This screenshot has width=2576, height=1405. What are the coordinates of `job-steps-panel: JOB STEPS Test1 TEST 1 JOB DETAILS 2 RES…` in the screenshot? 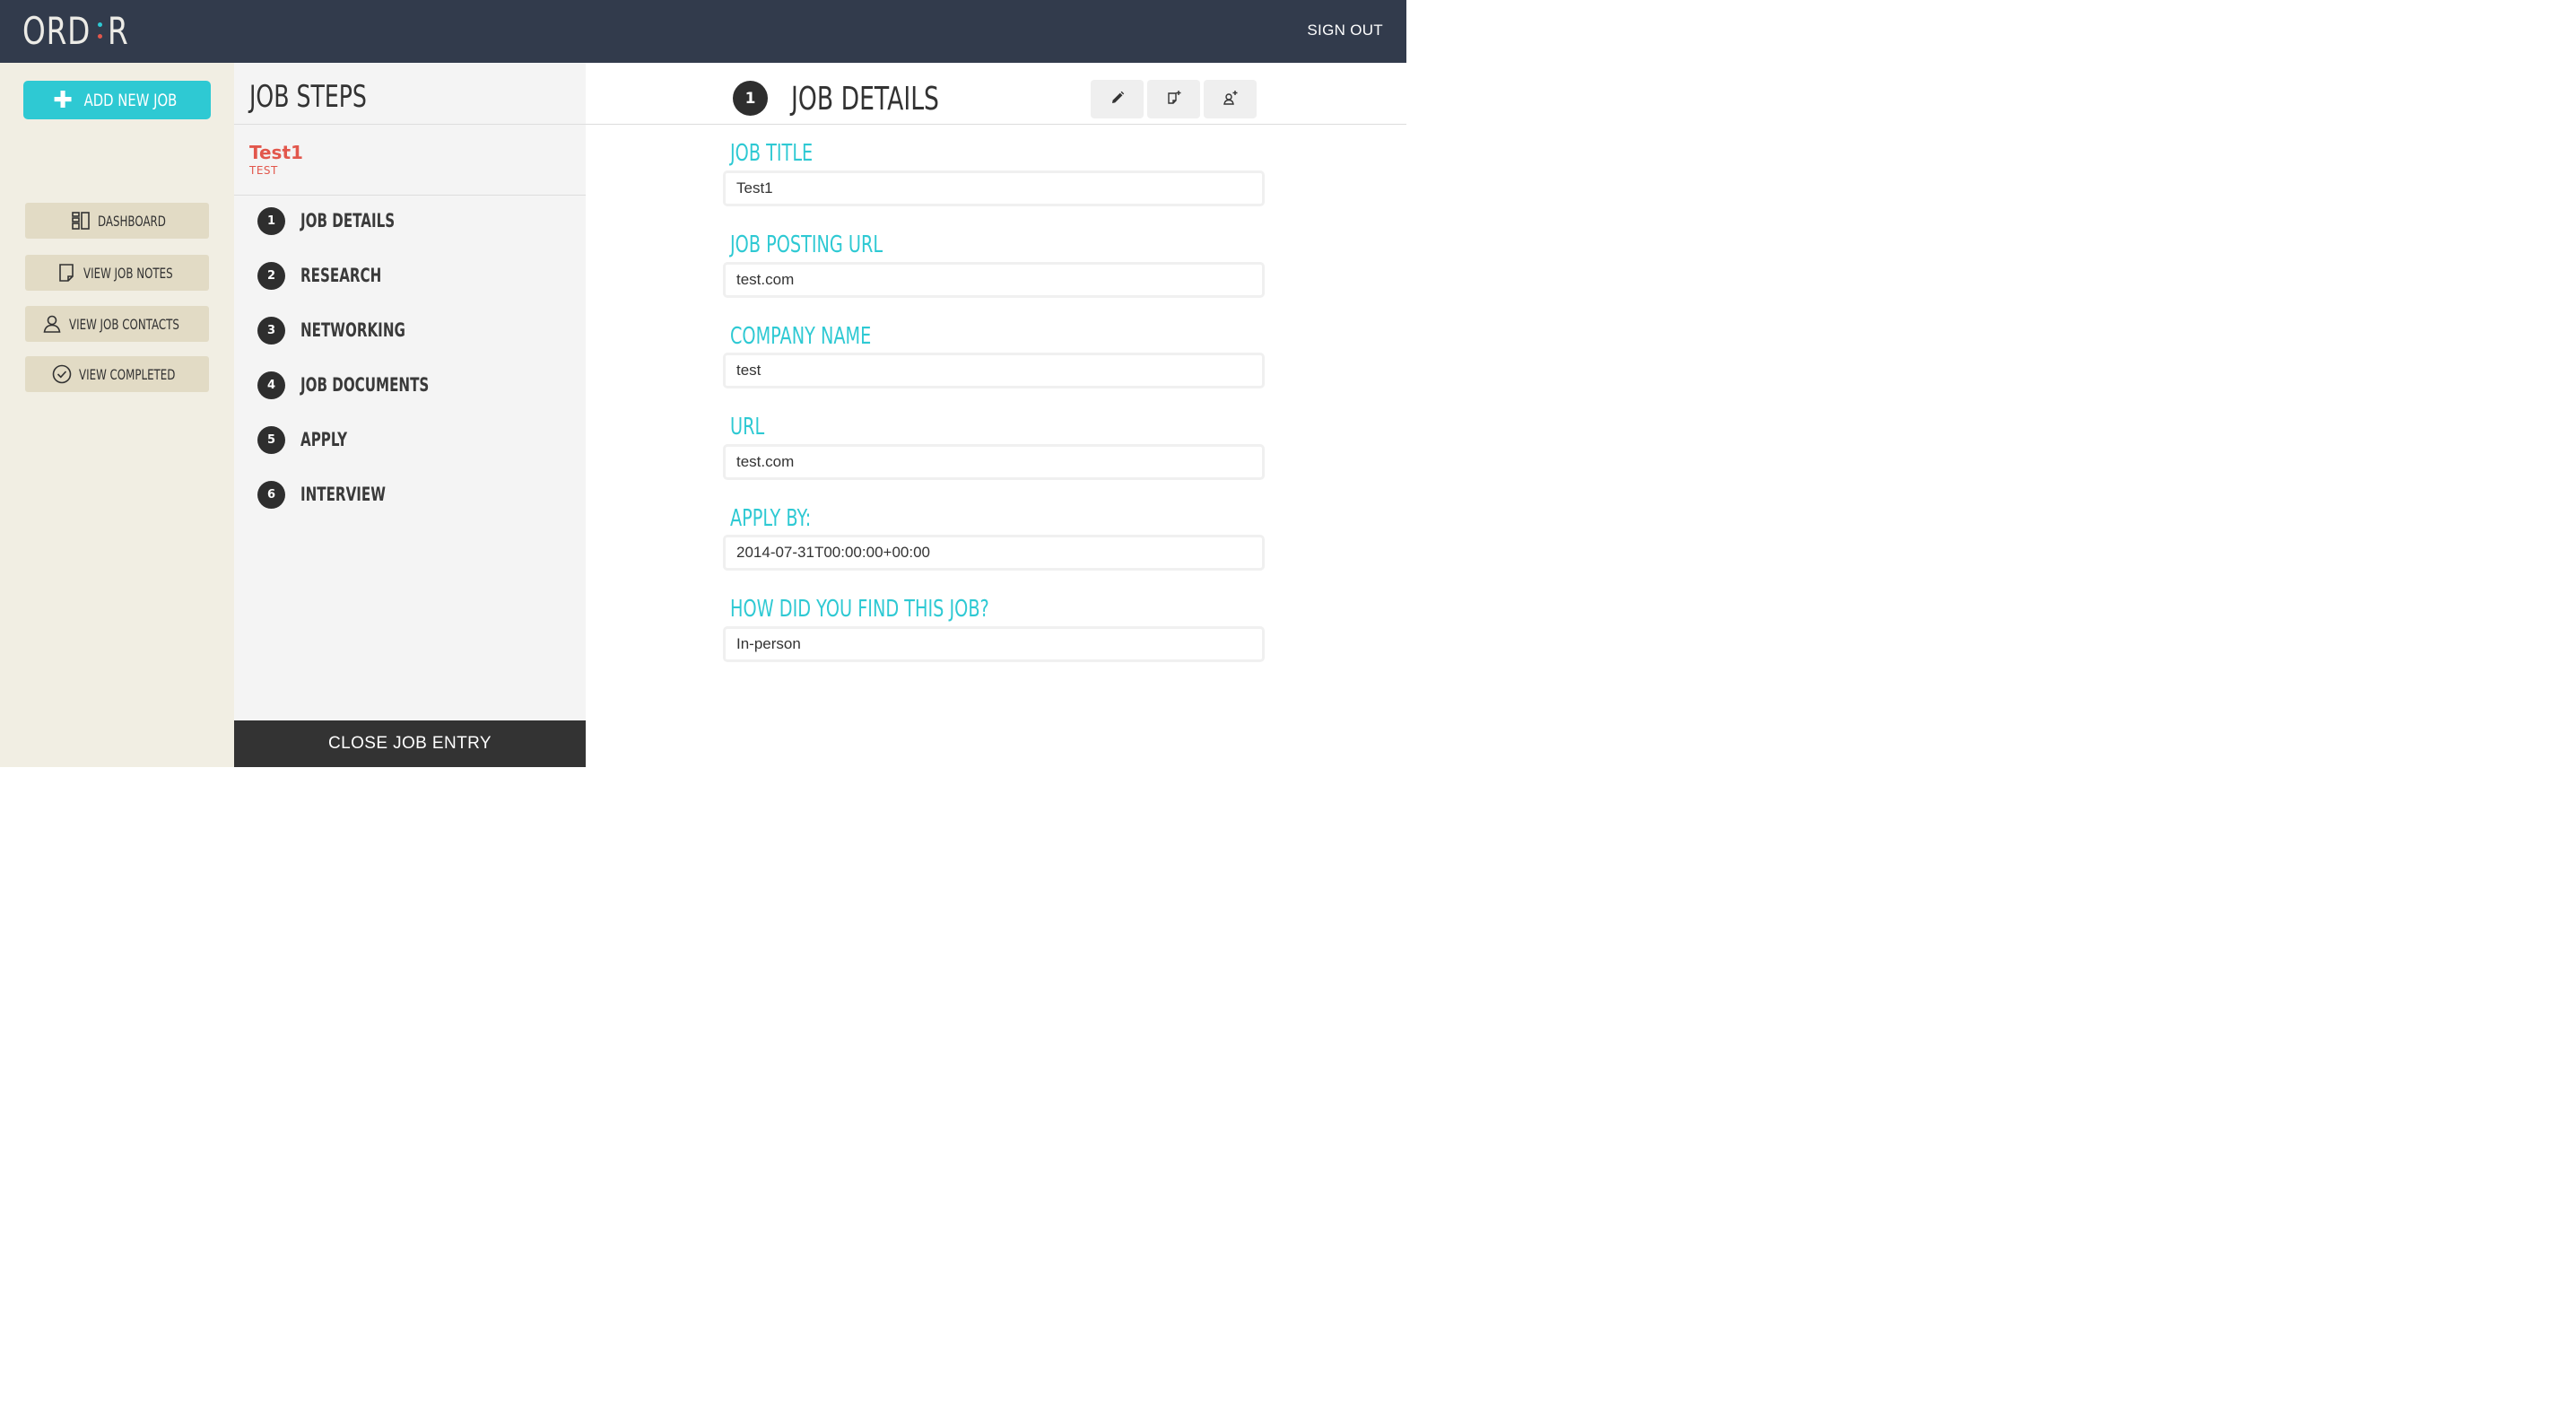 It's located at (410, 415).